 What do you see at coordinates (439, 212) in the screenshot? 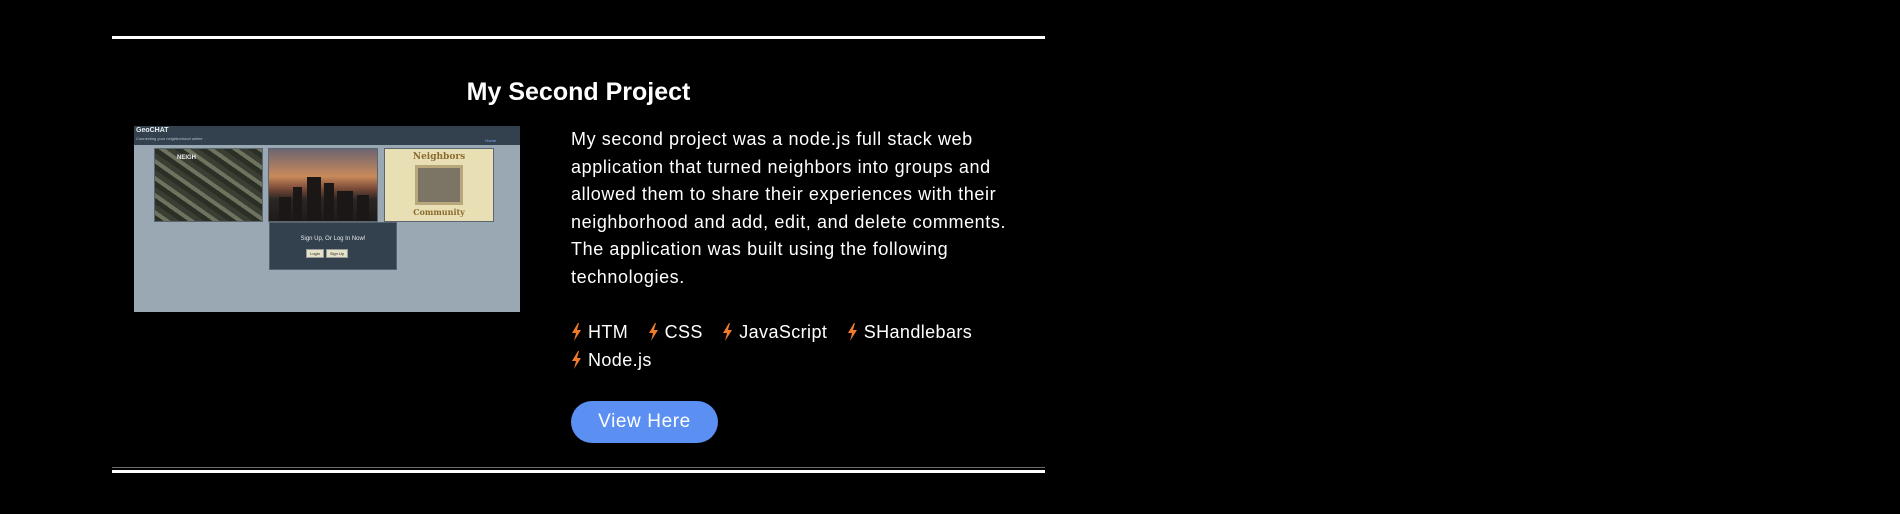
I see `screenshot-sign-bottom: Community` at bounding box center [439, 212].